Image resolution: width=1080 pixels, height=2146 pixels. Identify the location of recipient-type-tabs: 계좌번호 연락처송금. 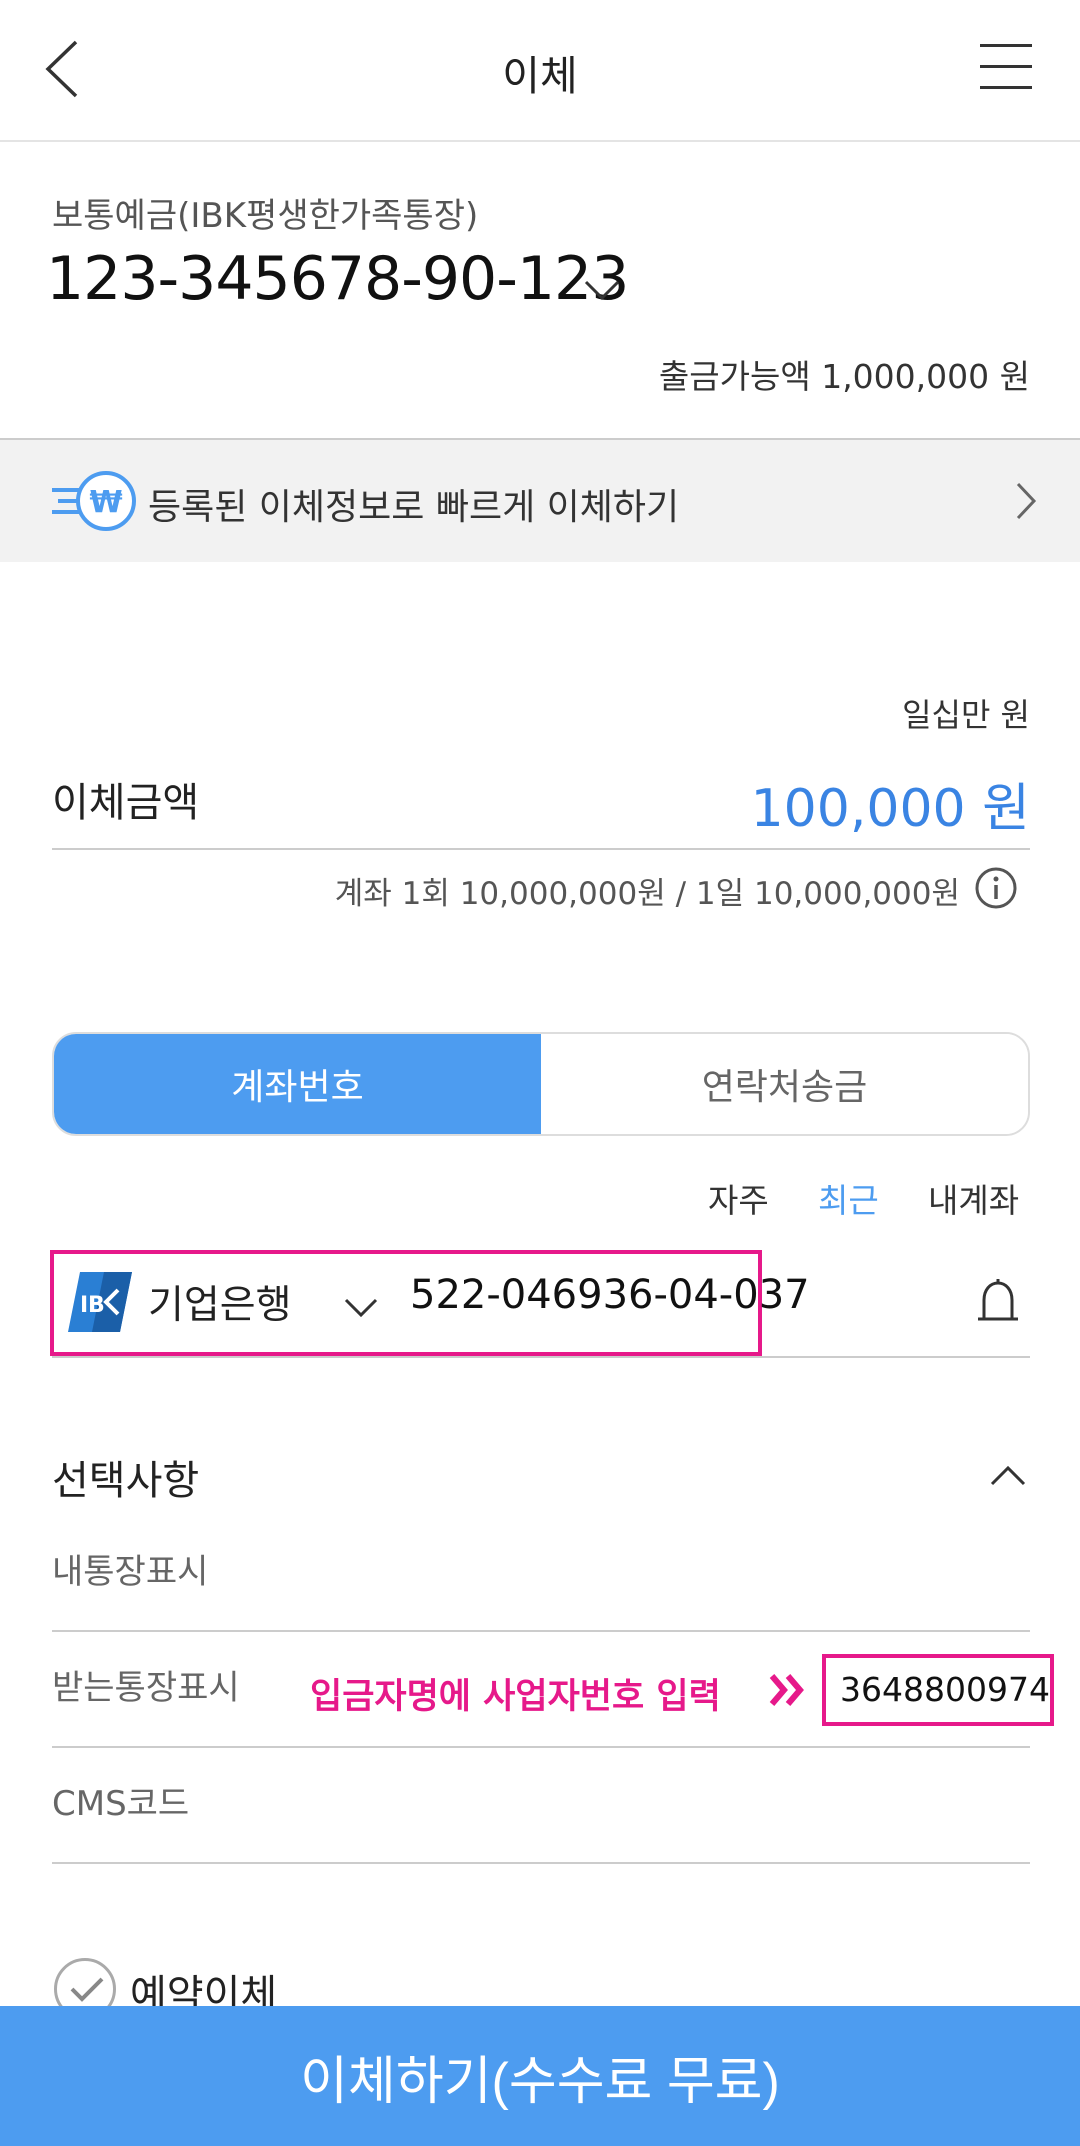
(541, 1084).